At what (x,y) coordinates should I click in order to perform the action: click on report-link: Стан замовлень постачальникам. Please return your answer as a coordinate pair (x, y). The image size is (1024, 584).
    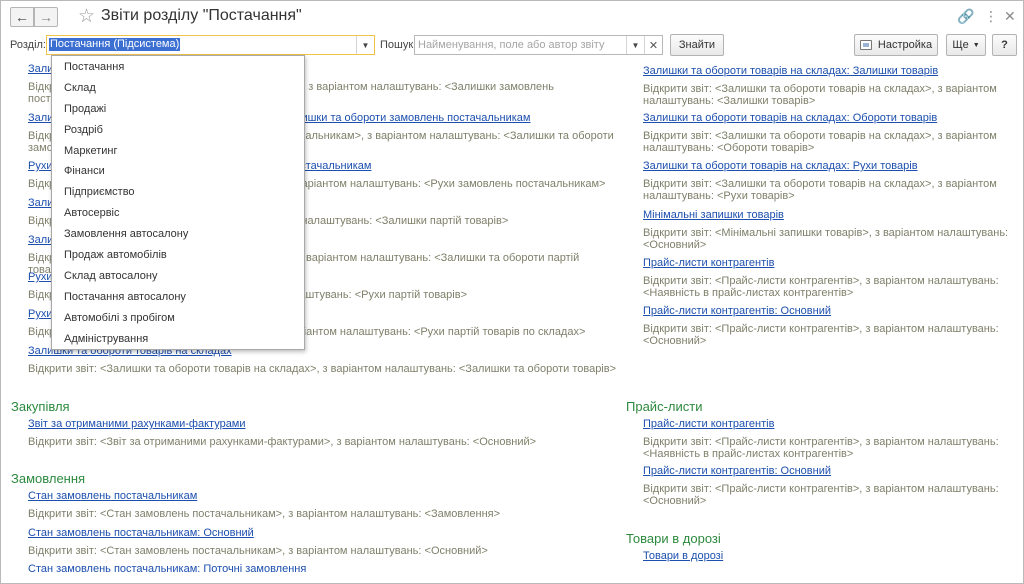
    Looking at the image, I should click on (323, 496).